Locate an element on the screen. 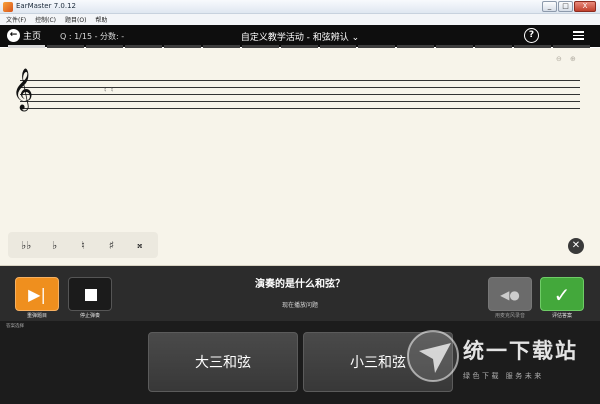 This screenshot has width=600, height=404. chord-notes: ♮ ♮ is located at coordinates (109, 90).